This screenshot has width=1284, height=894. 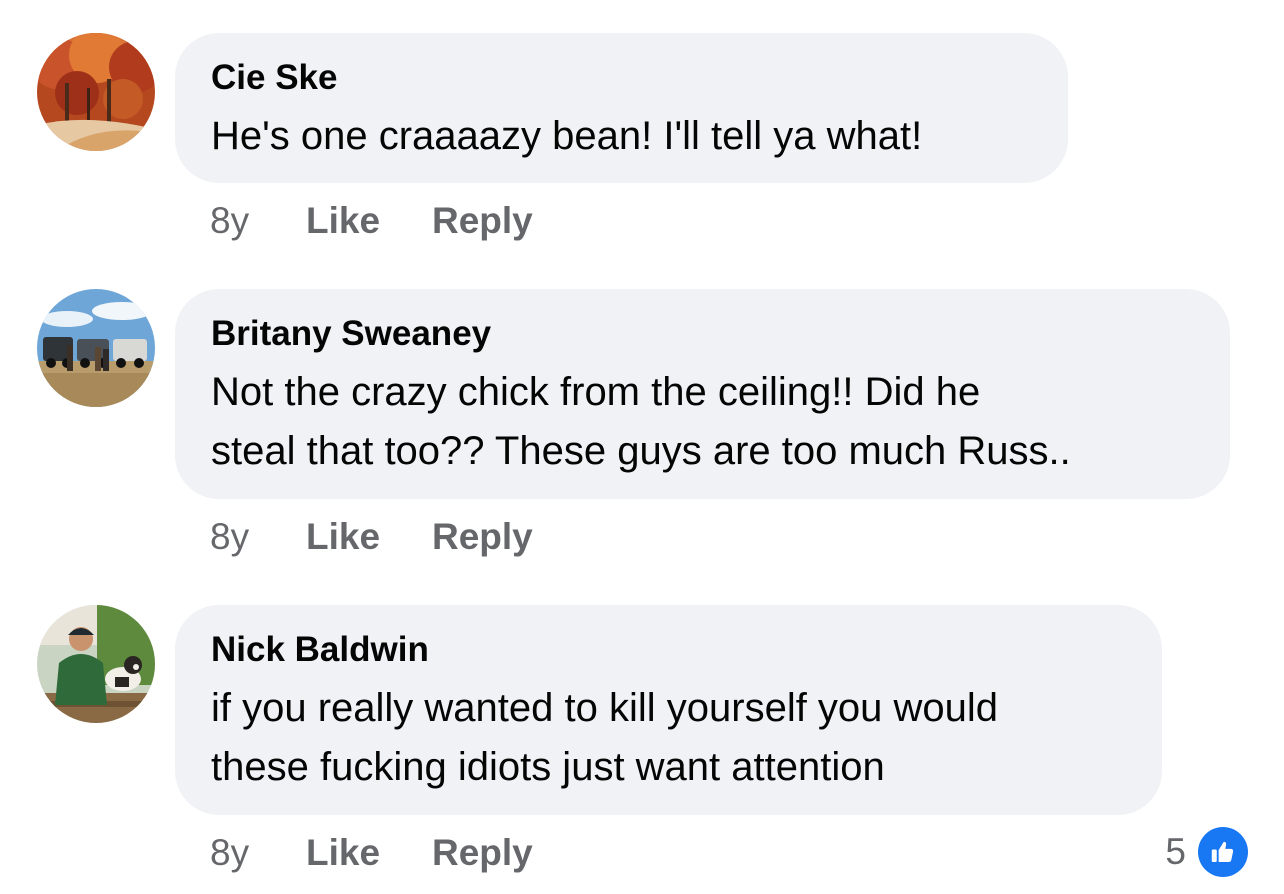 I want to click on comment-author: Britany Sweaney, so click(x=702, y=334).